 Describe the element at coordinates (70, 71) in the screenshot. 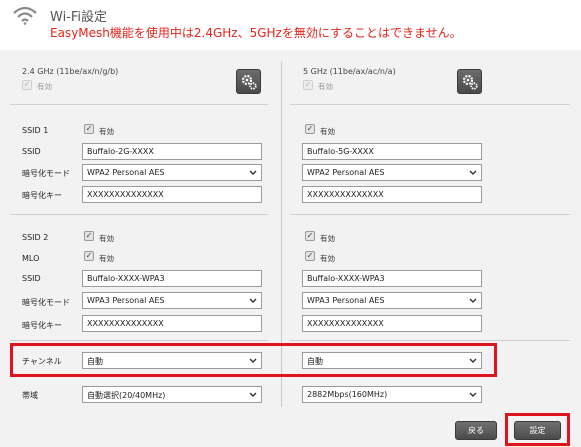

I see `band-24-label: 2.4 GHz (11be/ax/n/g/b)` at that location.